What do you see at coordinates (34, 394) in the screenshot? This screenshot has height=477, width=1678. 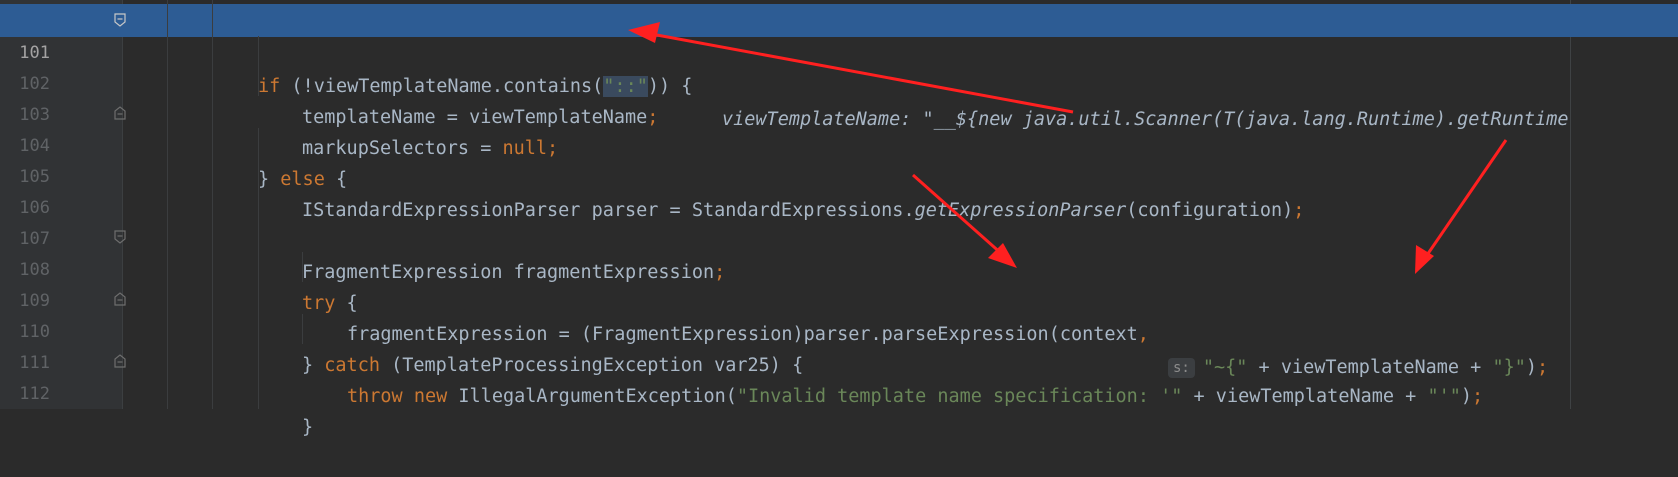 I see `line-number: 112` at bounding box center [34, 394].